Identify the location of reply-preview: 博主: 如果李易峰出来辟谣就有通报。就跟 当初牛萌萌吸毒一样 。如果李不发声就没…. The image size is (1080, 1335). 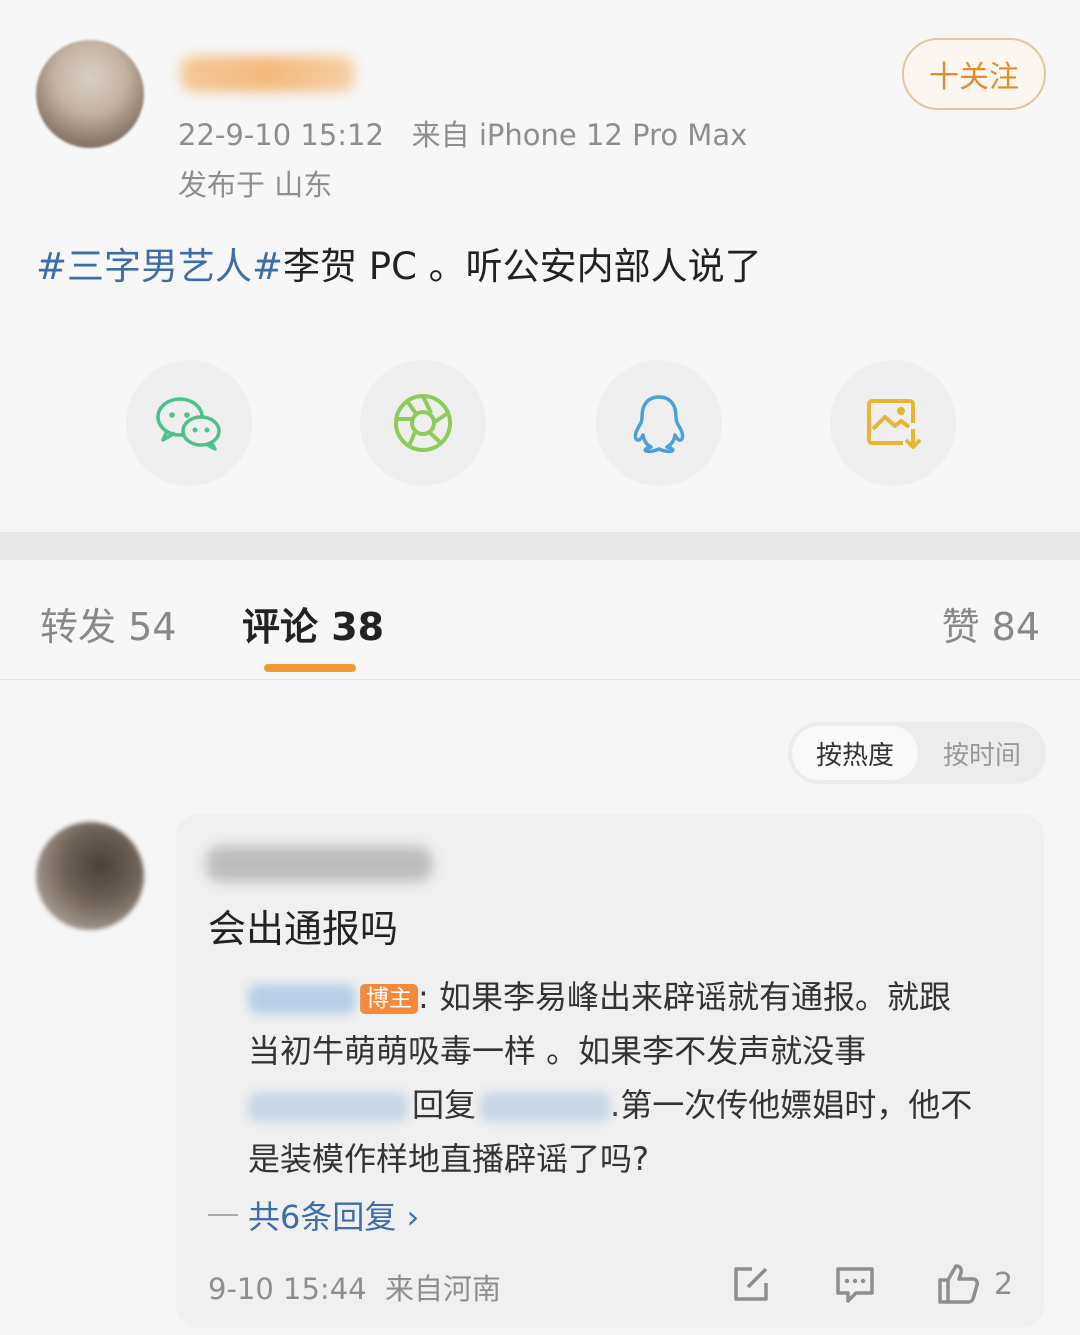
(633, 1078).